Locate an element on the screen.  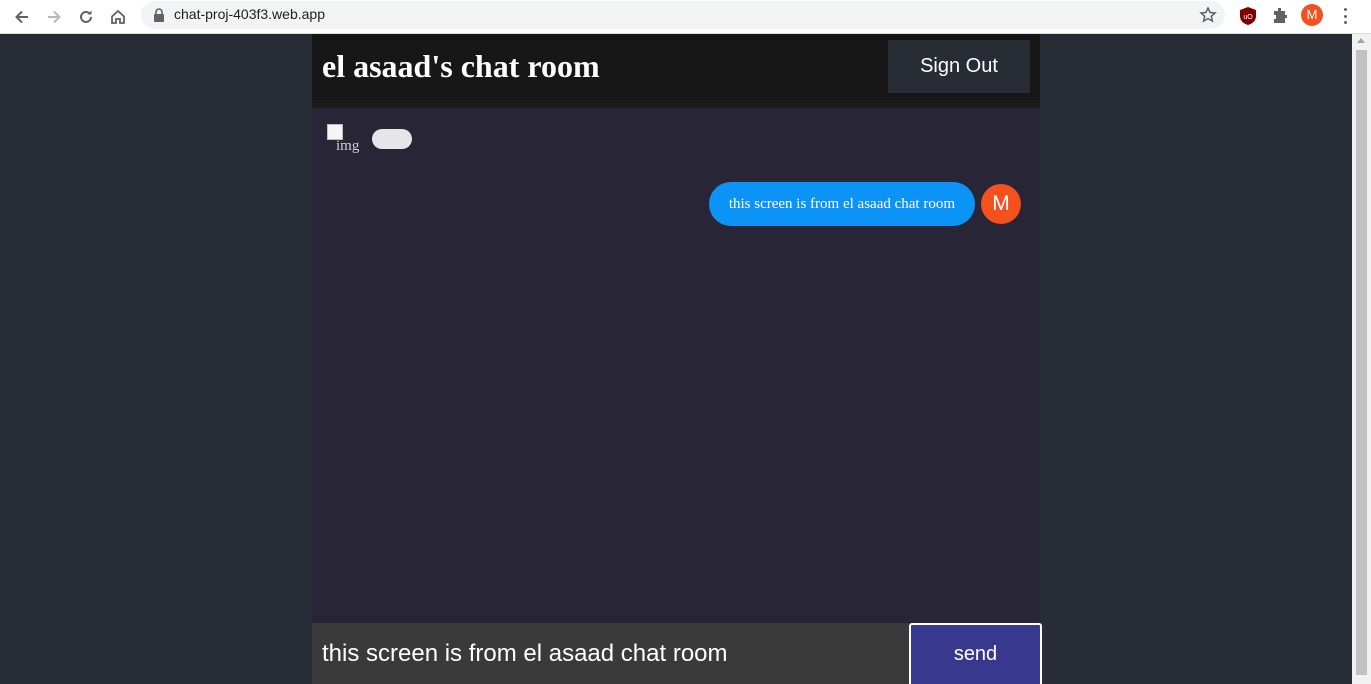
message-input is located at coordinates (610, 653).